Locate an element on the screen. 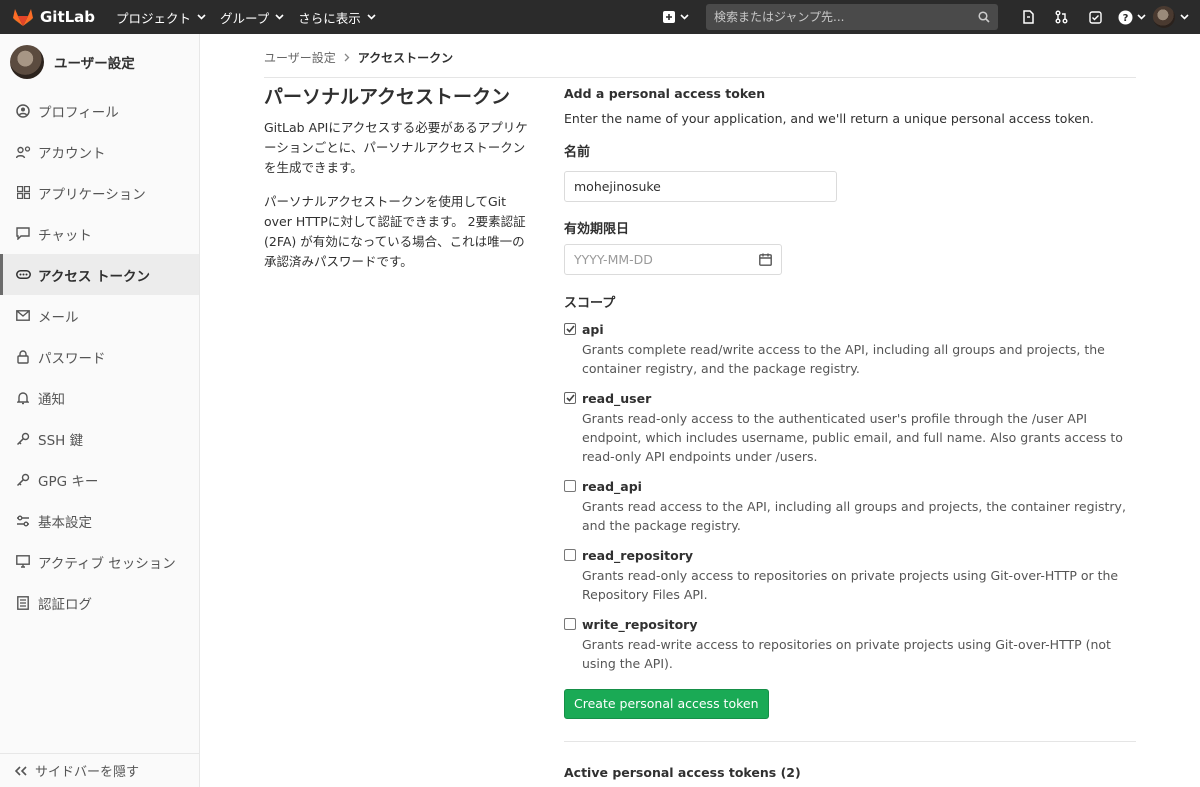 The height and width of the screenshot is (787, 1200). sidebar-item-label: GPG キー is located at coordinates (68, 481).